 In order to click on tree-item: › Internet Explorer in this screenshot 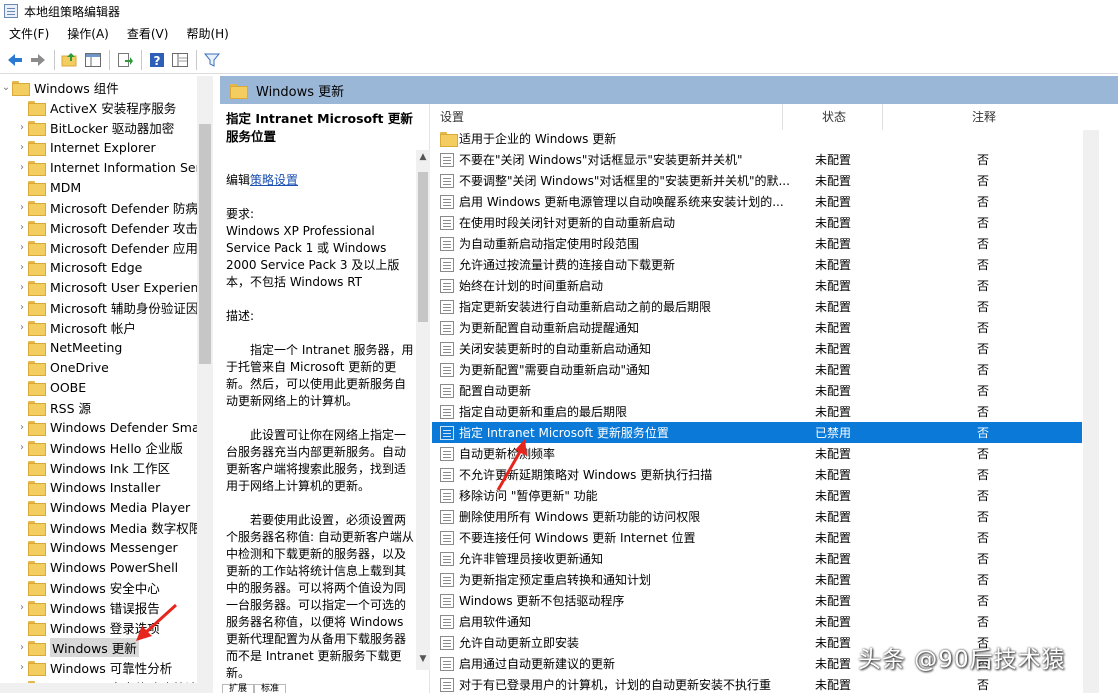, I will do `click(86, 147)`.